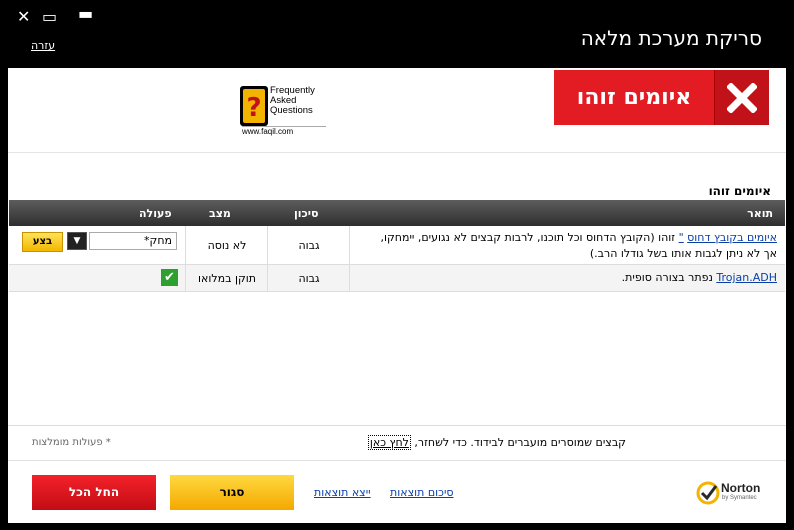 The height and width of the screenshot is (530, 794). I want to click on norton-sub: by Symantec, so click(739, 498).